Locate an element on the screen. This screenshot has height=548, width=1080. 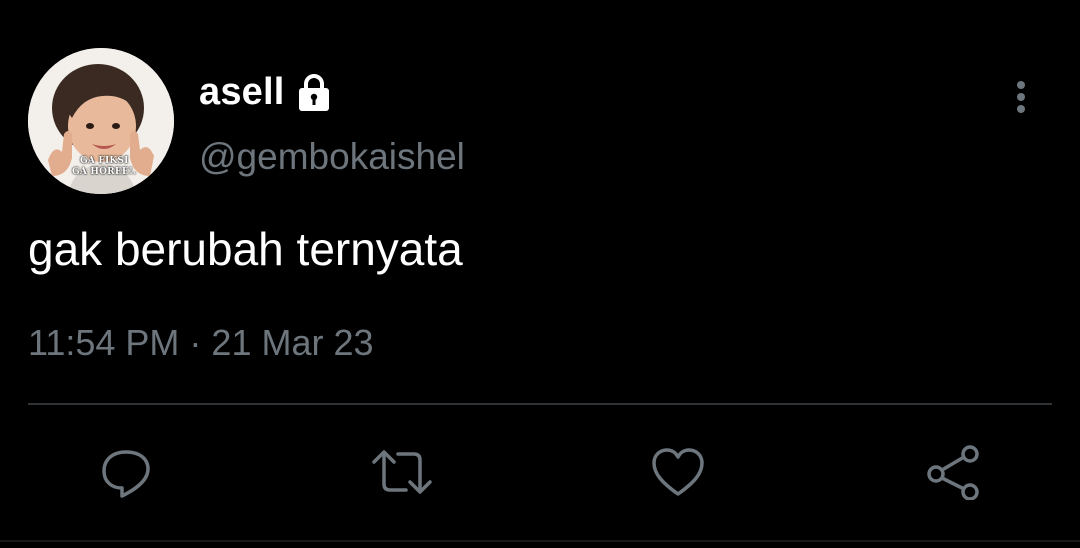
vertical-dots-icon is located at coordinates (1021, 97).